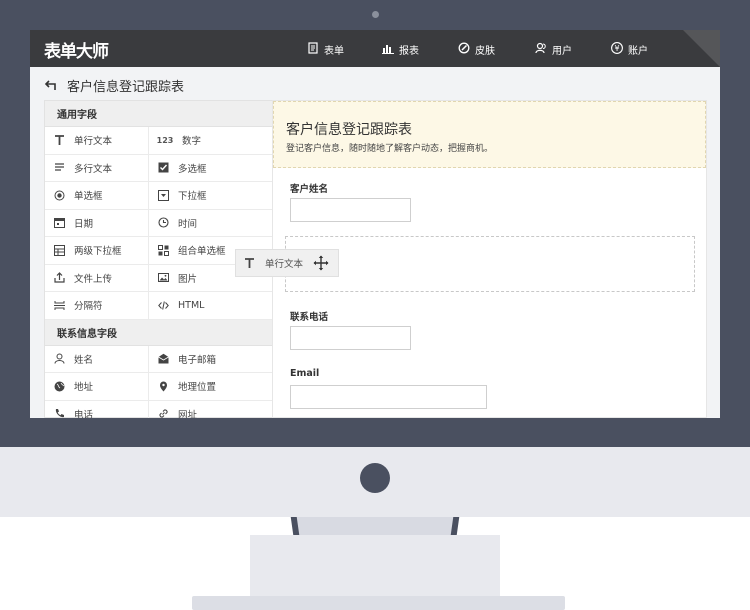  What do you see at coordinates (562, 51) in the screenshot?
I see `nav-label: 用户` at bounding box center [562, 51].